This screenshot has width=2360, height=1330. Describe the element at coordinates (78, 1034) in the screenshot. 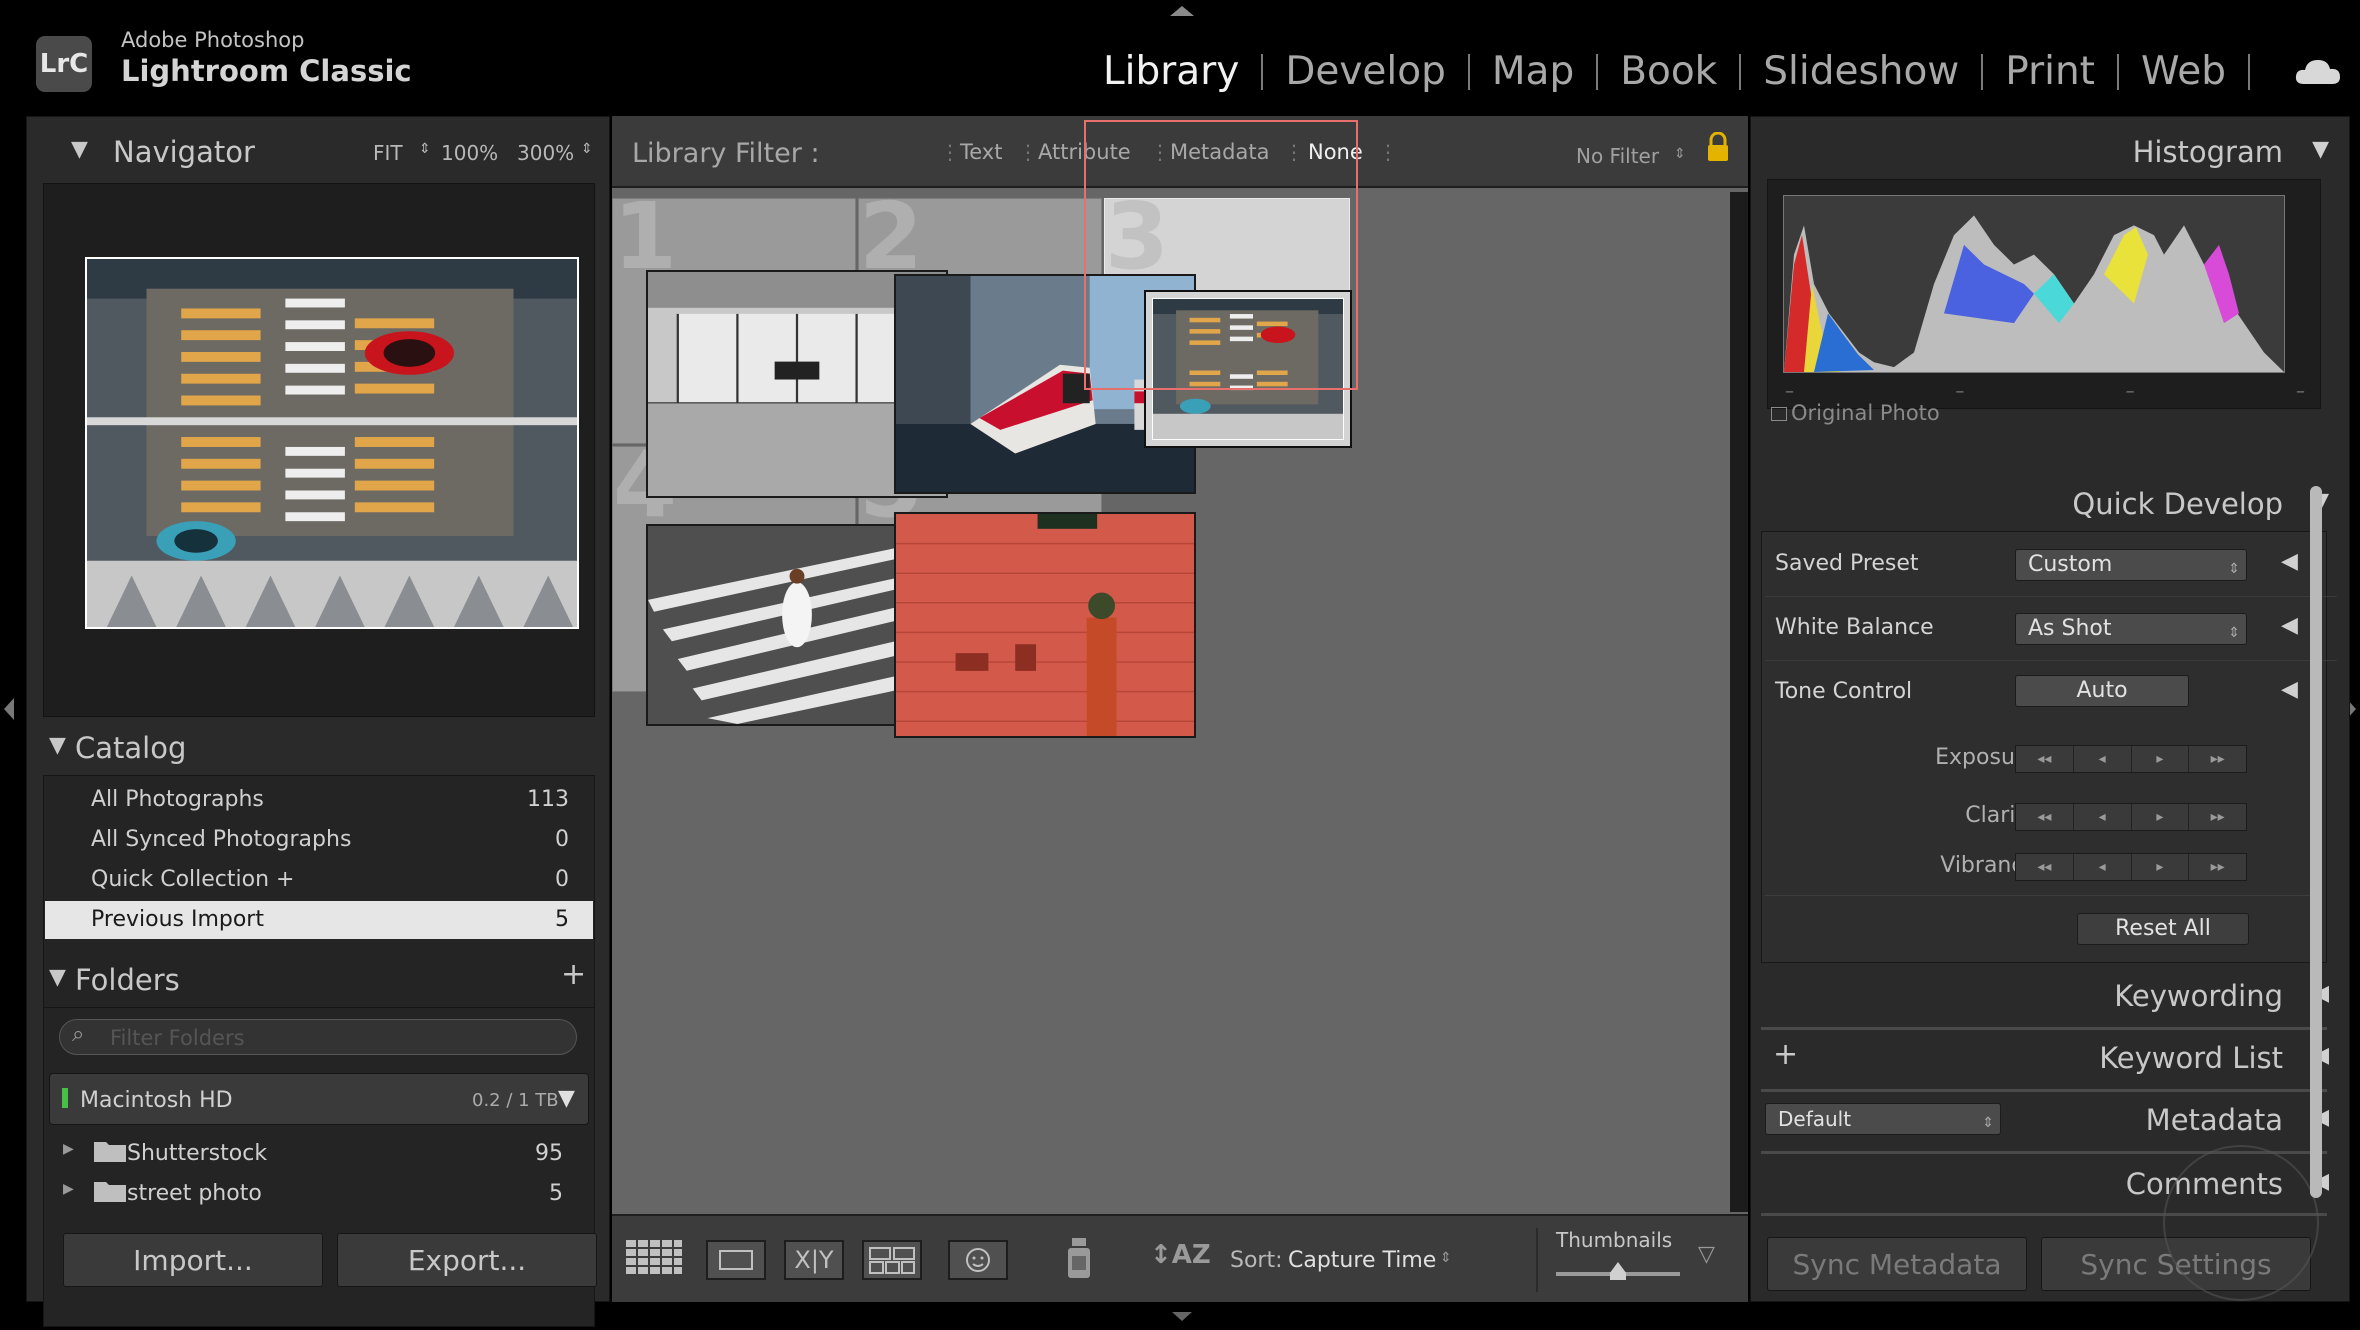

I see `search-icon: ⌕` at that location.